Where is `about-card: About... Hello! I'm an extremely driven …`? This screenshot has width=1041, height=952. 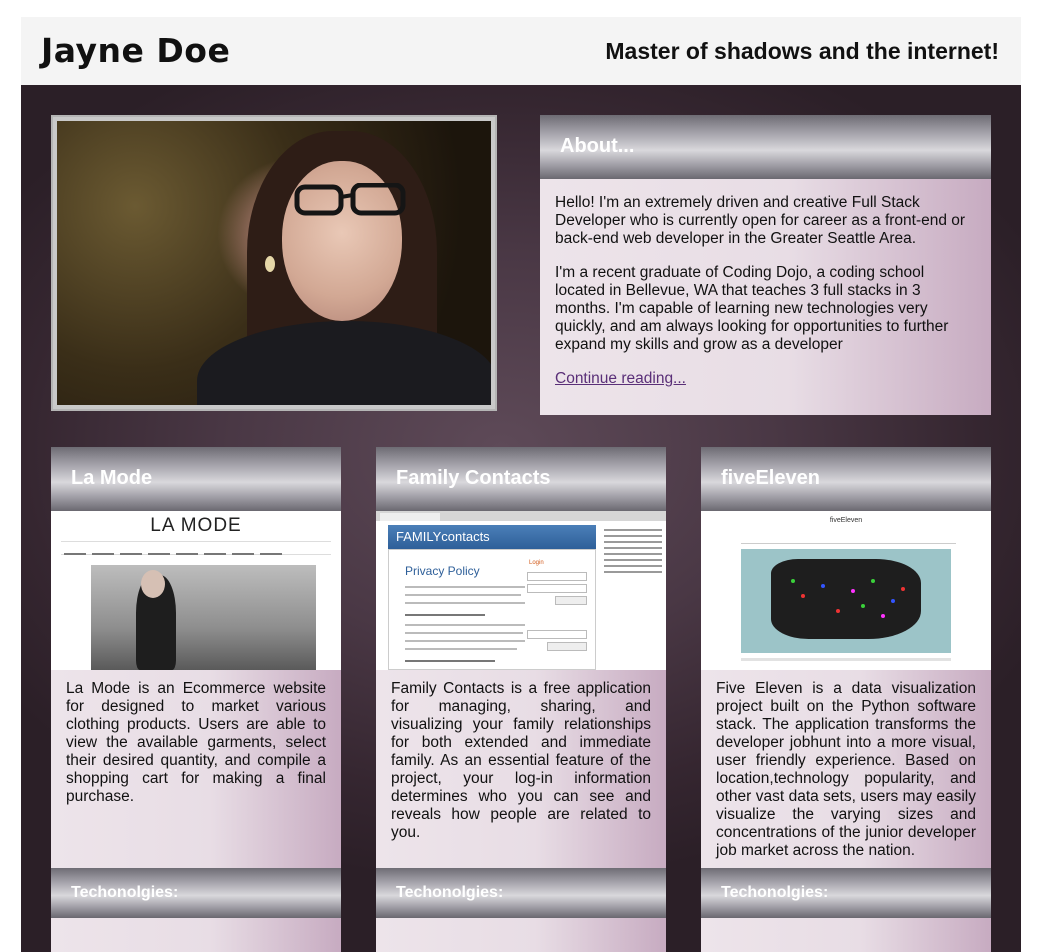
about-card: About... Hello! I'm an extremely driven … is located at coordinates (765, 265).